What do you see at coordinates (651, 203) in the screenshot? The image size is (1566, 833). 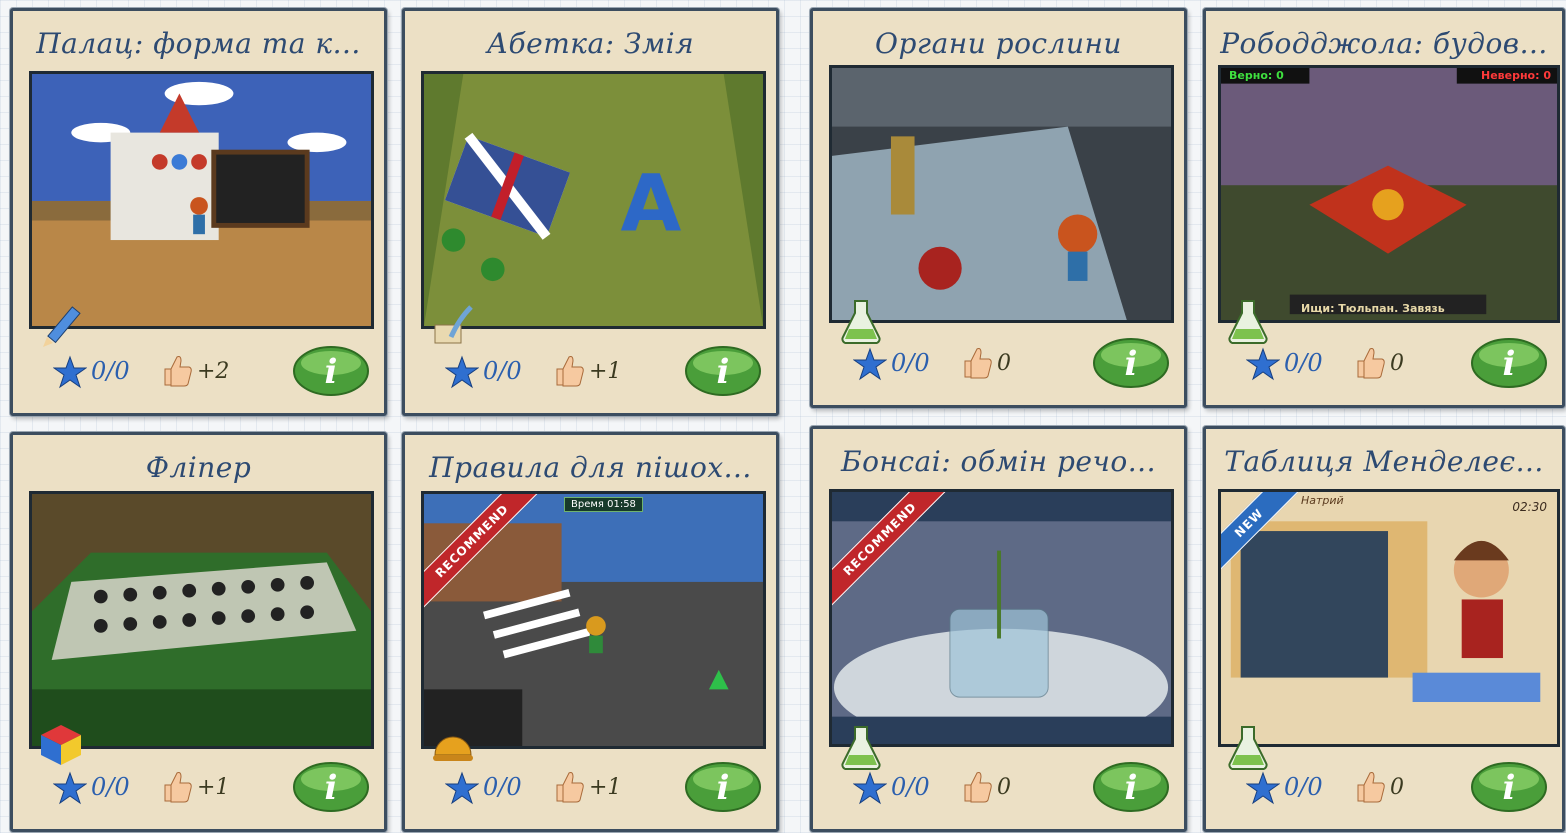 I see `svg-text: A` at bounding box center [651, 203].